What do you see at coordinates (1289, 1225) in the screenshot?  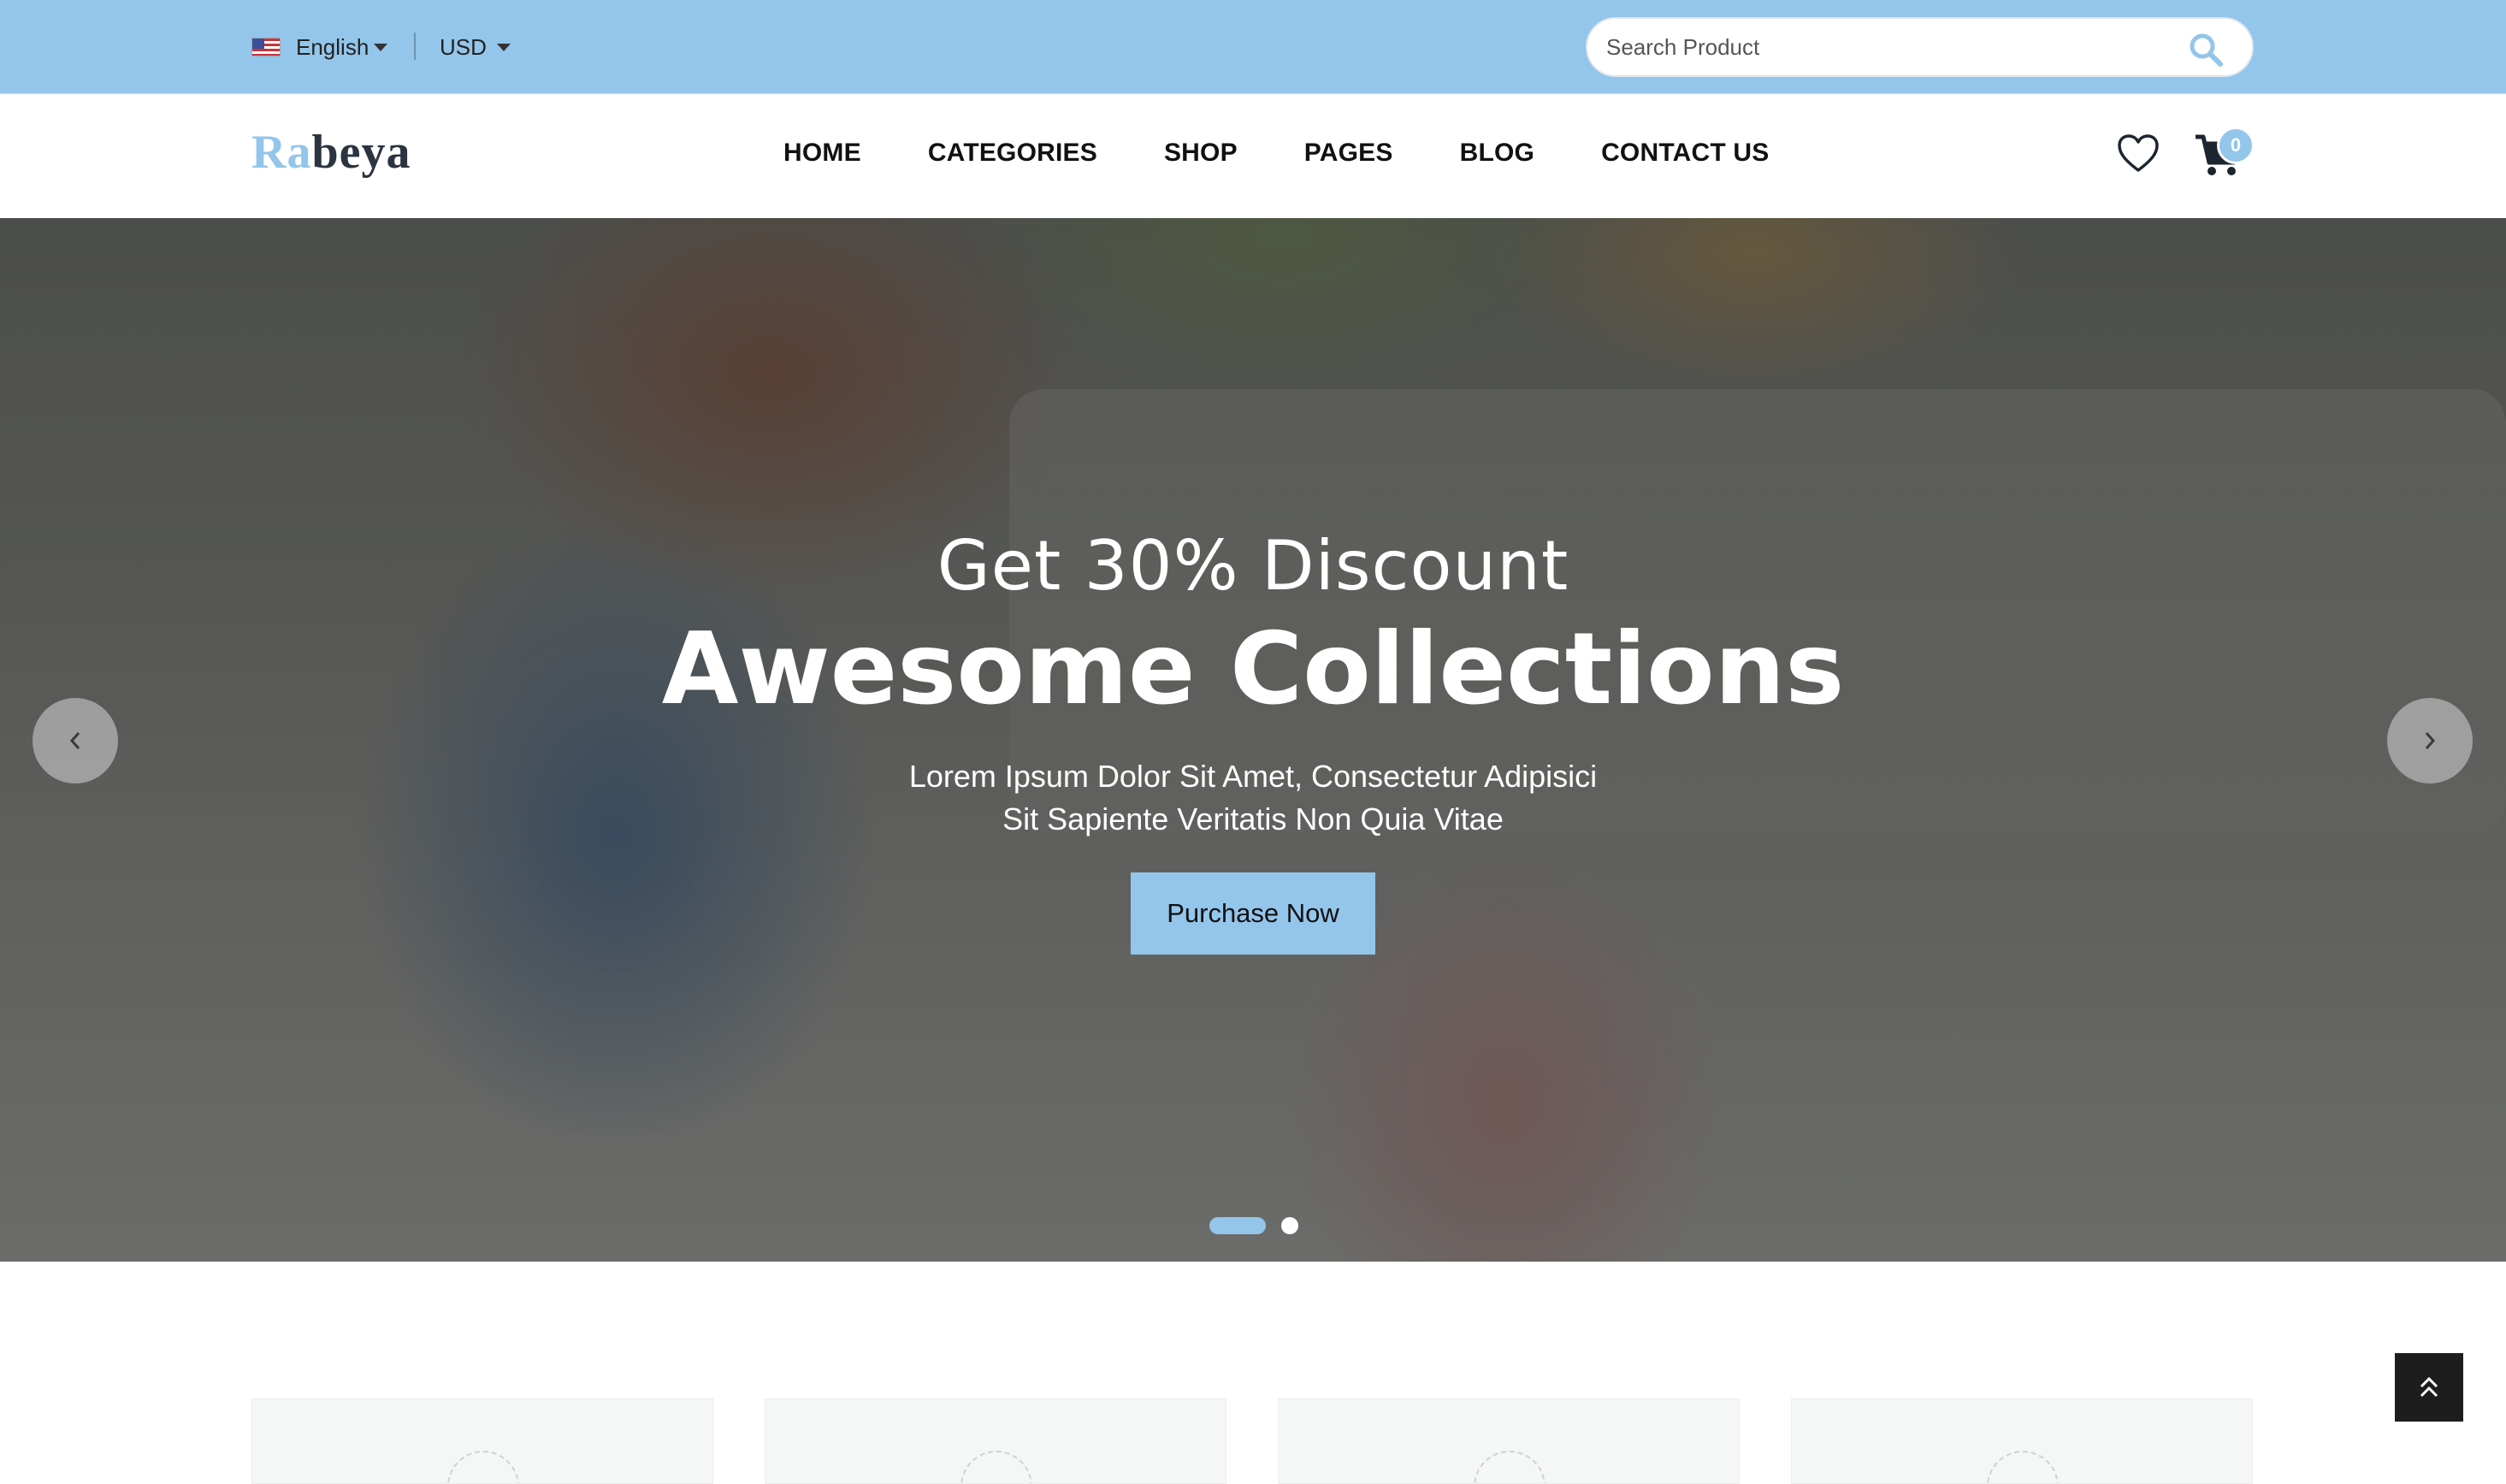 I see `slider-dot` at bounding box center [1289, 1225].